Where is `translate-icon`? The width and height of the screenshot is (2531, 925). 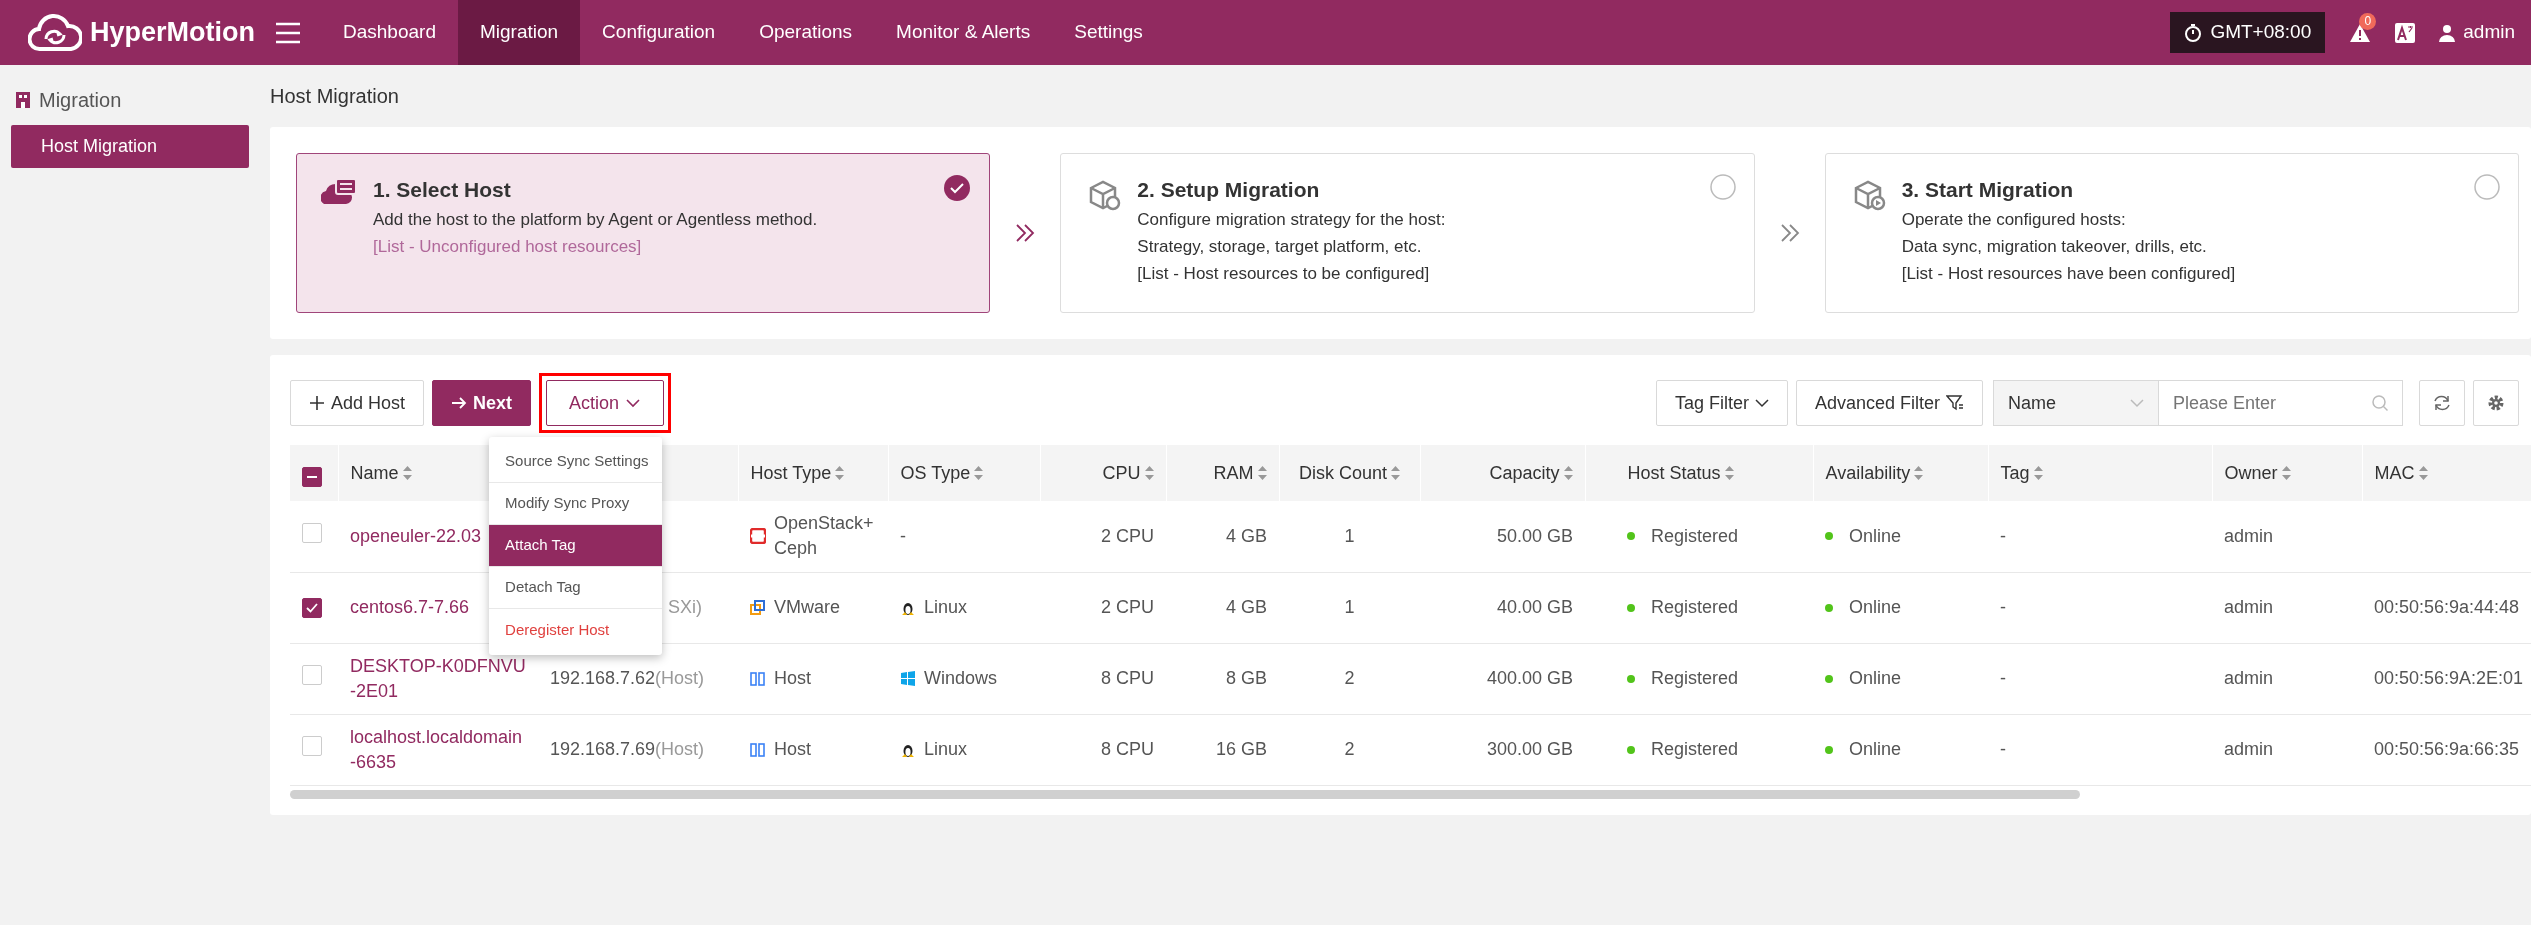
translate-icon is located at coordinates (2405, 32).